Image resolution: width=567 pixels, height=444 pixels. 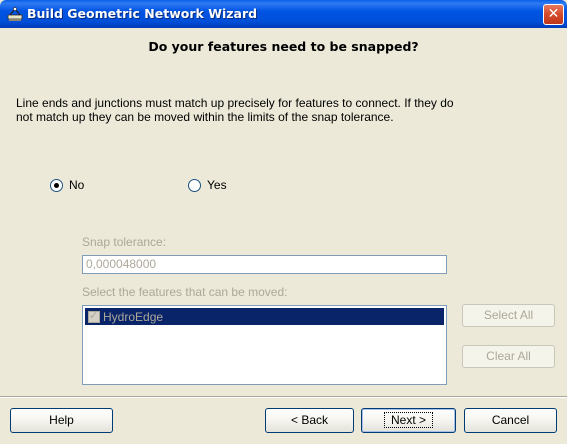 I want to click on features-listbox: HydroEdge, so click(x=264, y=345).